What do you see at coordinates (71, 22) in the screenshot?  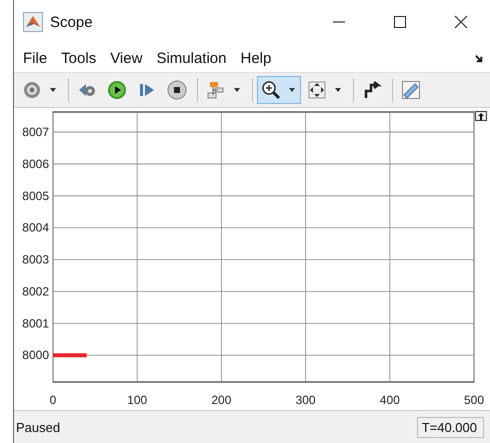 I see `window-title: Scope` at bounding box center [71, 22].